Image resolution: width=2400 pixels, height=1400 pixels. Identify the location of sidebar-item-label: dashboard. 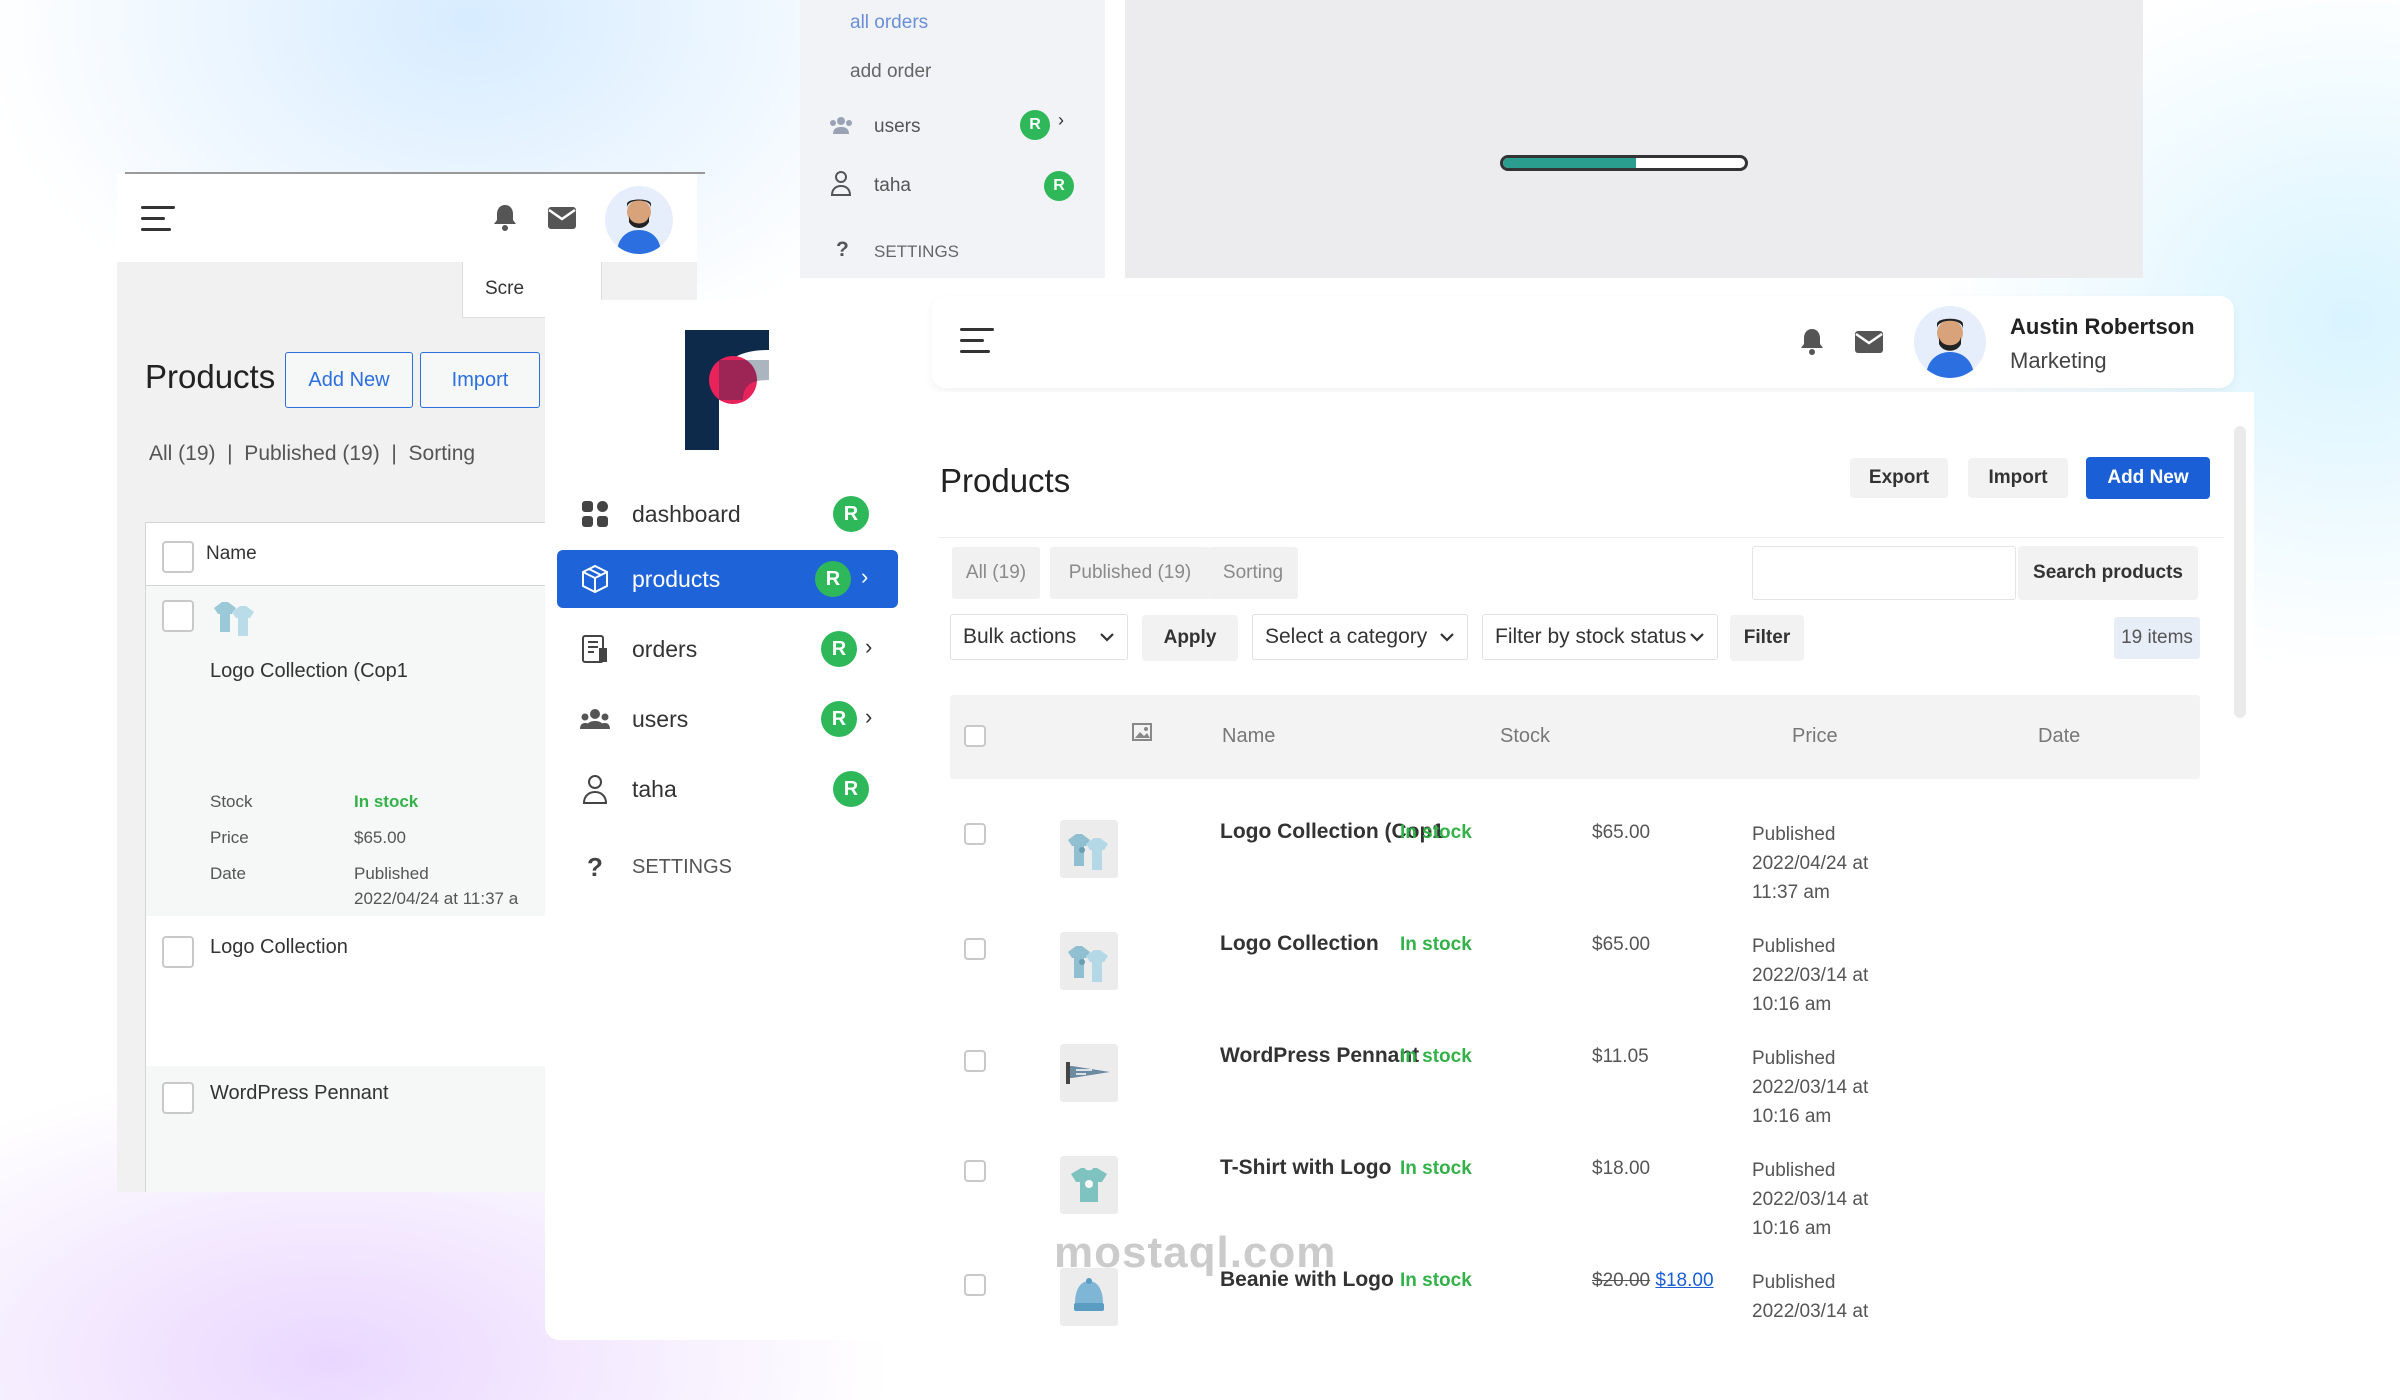
(686, 513).